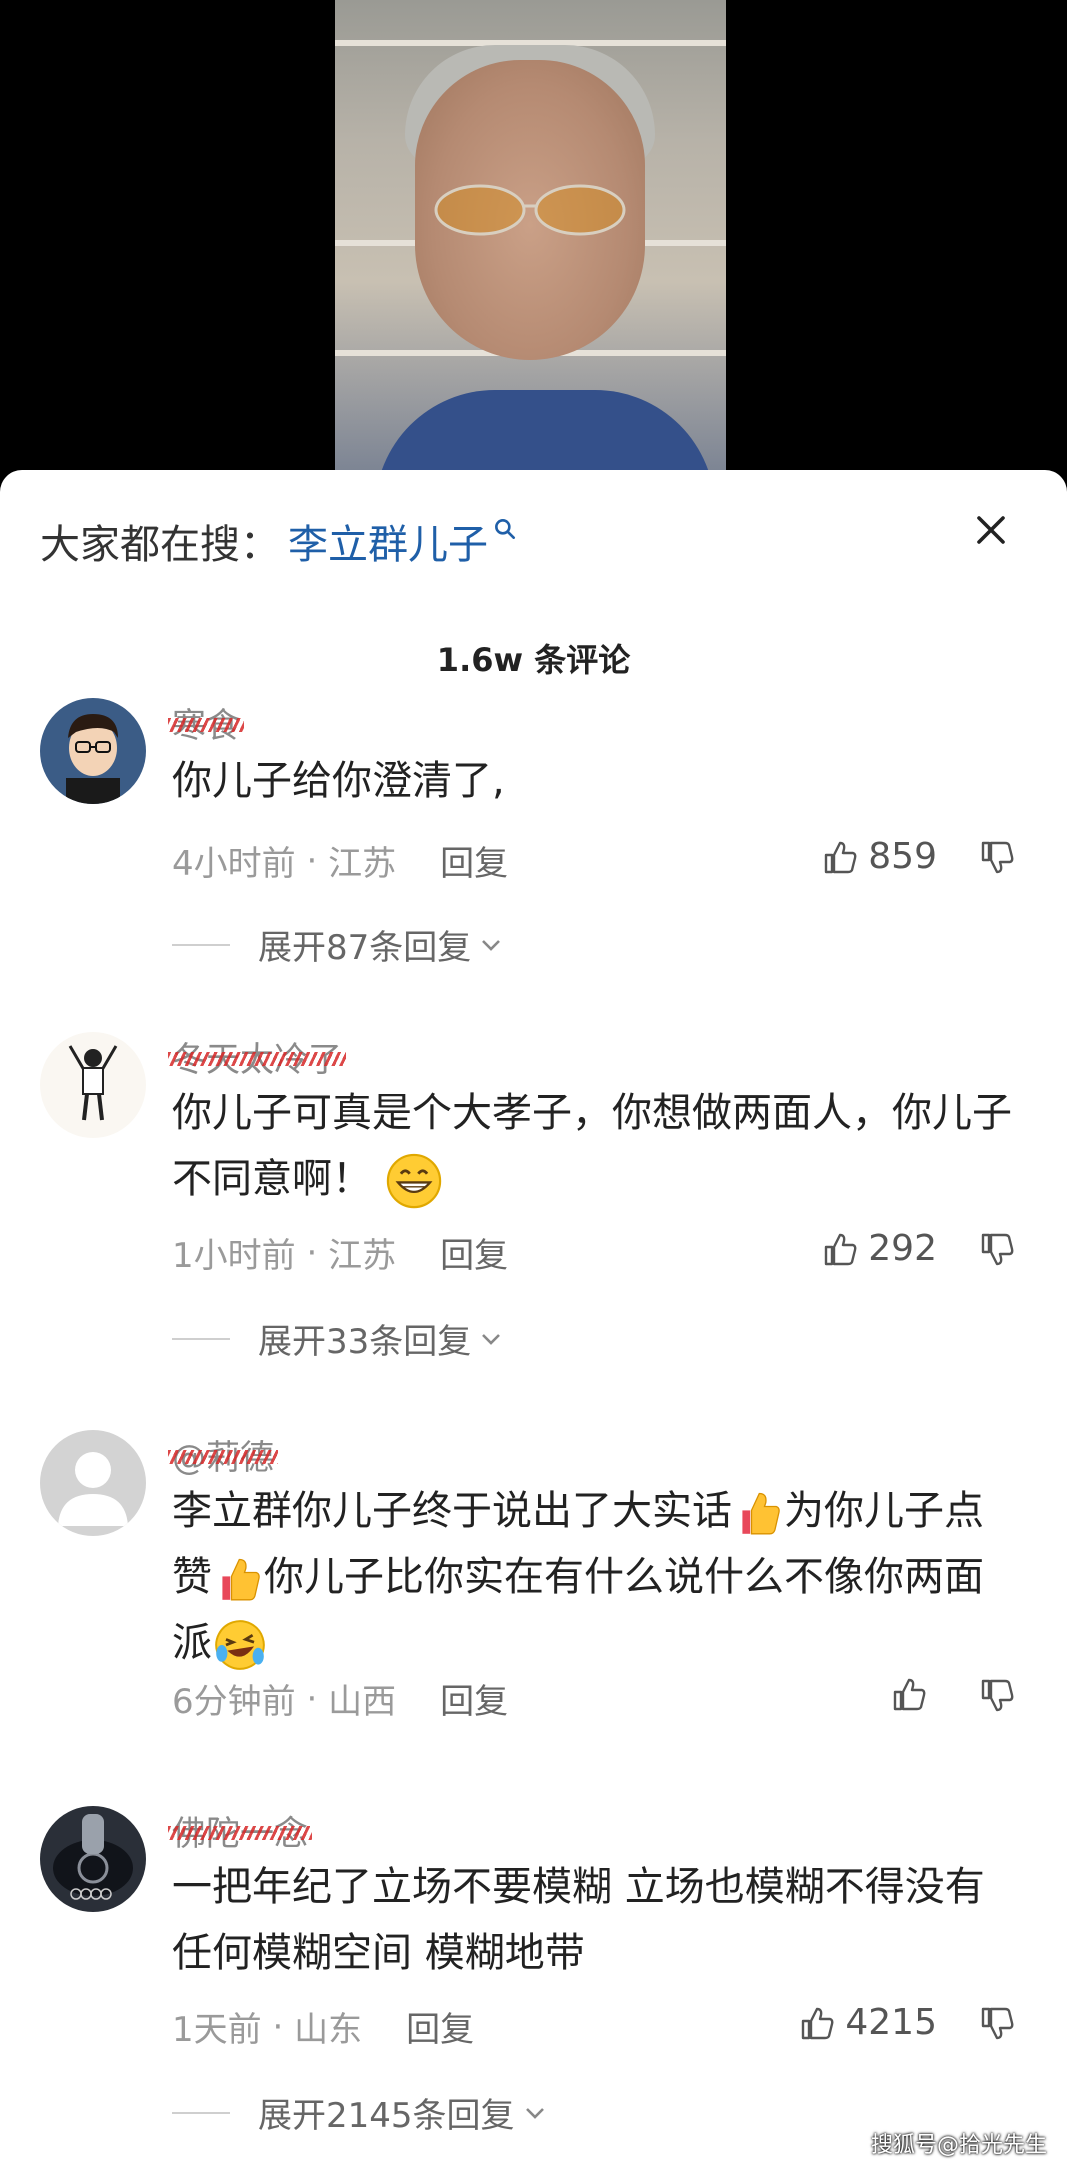 The height and width of the screenshot is (2171, 1067). What do you see at coordinates (365, 1342) in the screenshot?
I see `expand-label: 展开33条回复` at bounding box center [365, 1342].